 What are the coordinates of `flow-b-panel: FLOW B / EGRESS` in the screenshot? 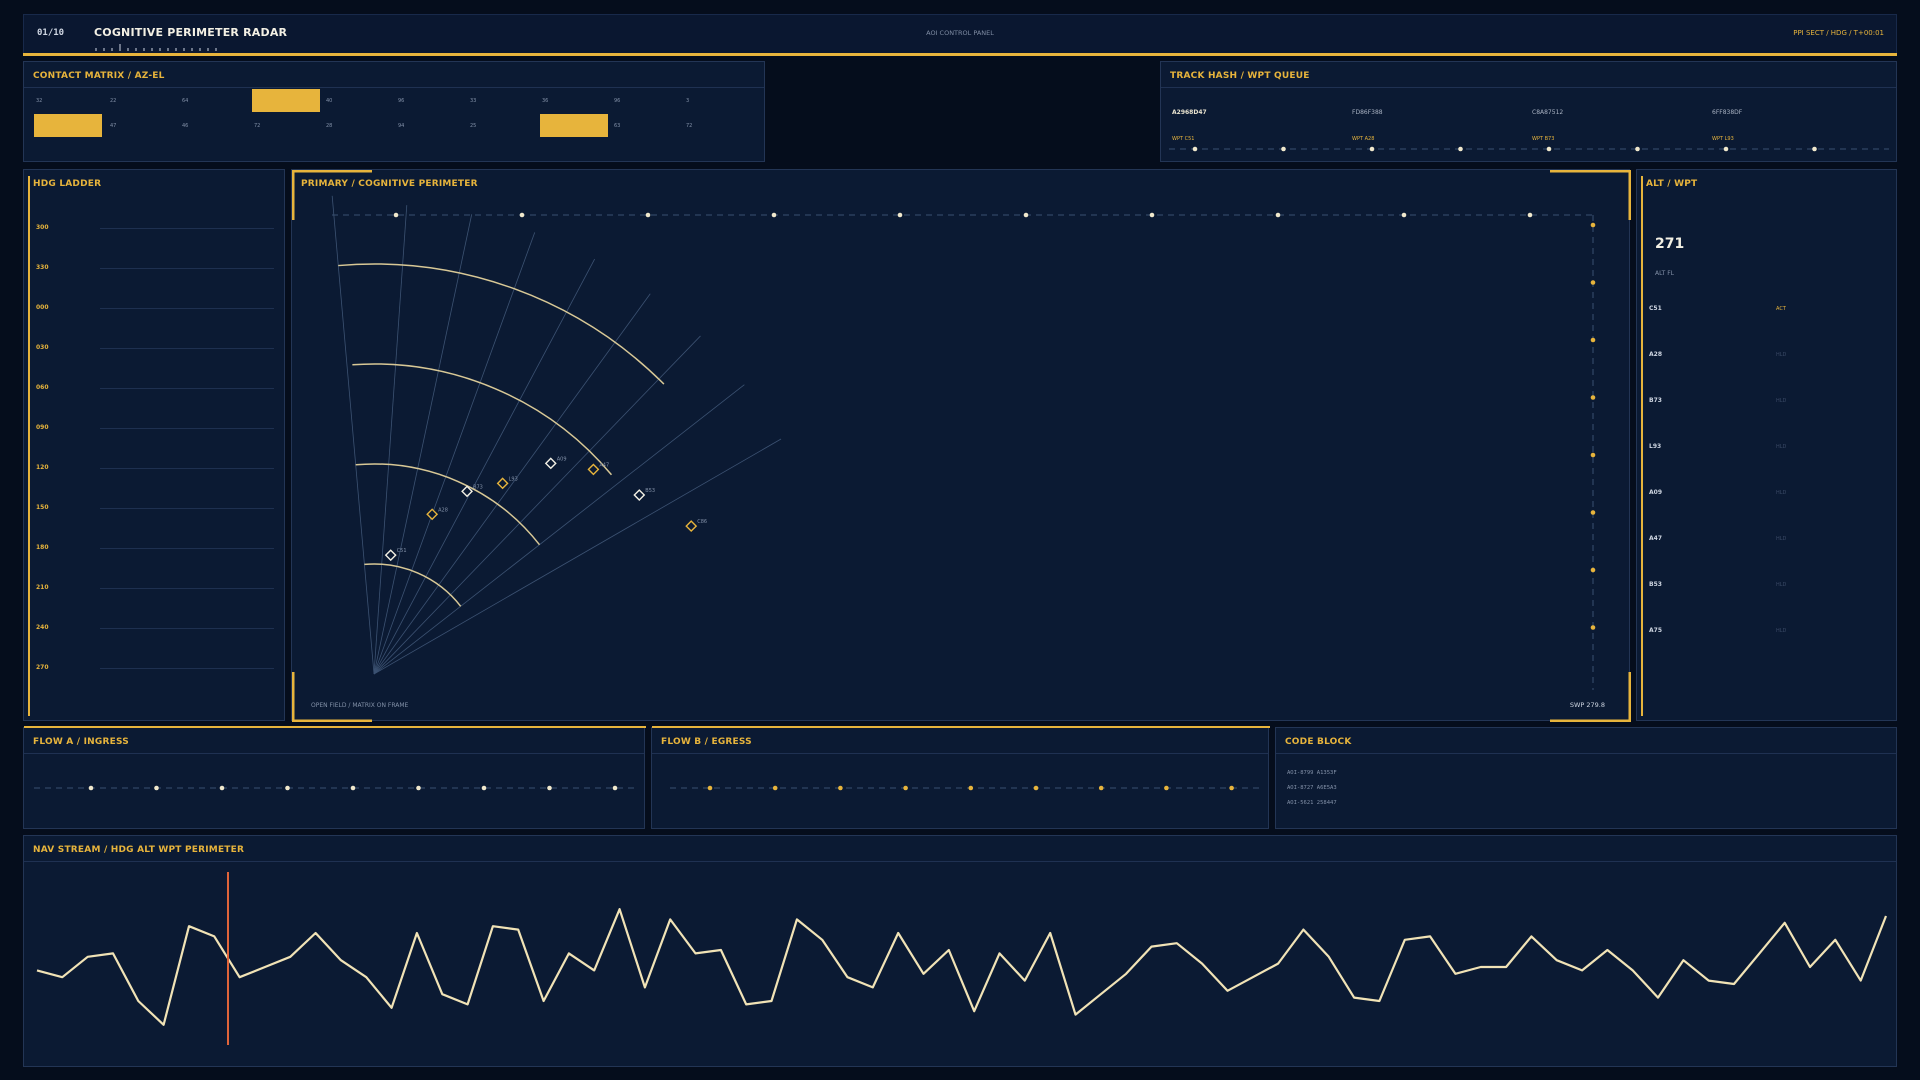 It's located at (960, 777).